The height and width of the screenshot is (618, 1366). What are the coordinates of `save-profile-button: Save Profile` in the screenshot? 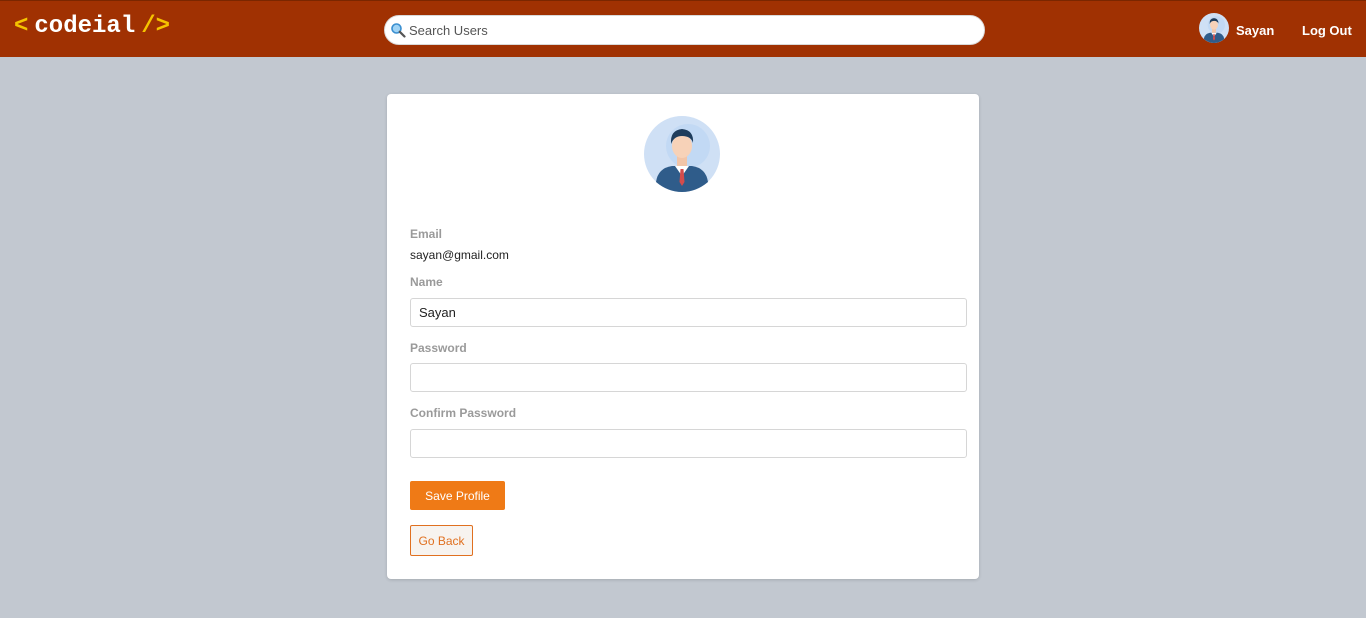 It's located at (457, 495).